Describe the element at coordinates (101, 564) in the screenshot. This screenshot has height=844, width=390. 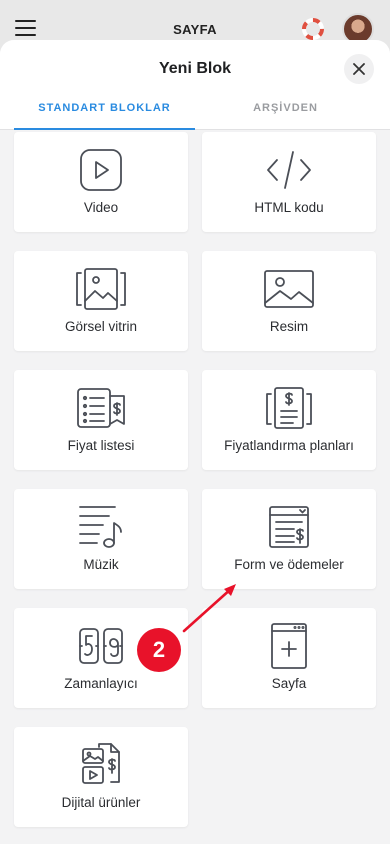
I see `block-label: Müzik` at that location.